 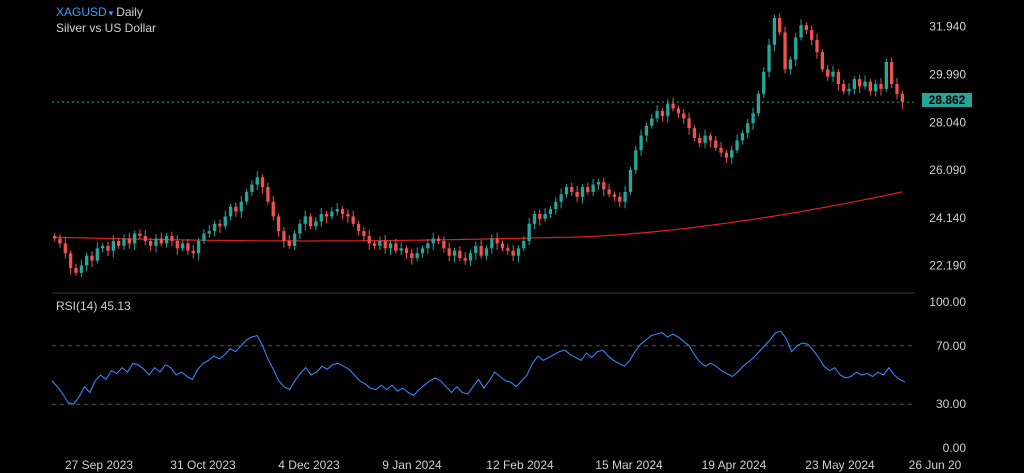 I want to click on time-tick-label: 15 Mar 2024, so click(x=629, y=465).